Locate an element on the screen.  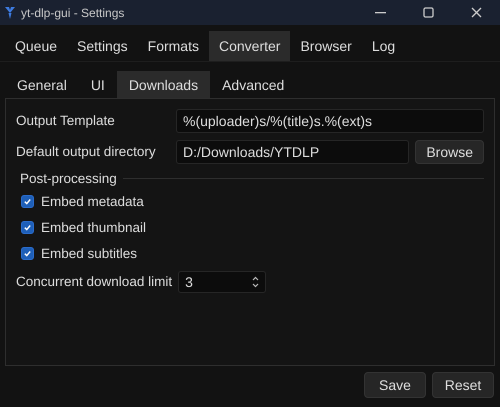
close-icon is located at coordinates (476, 12).